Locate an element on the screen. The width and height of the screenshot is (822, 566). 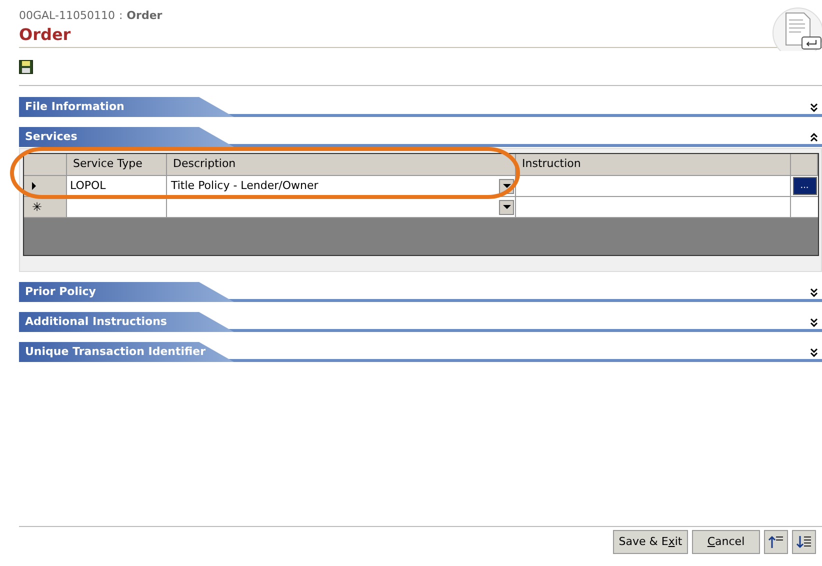
new-row-marker: ✳ is located at coordinates (37, 207).